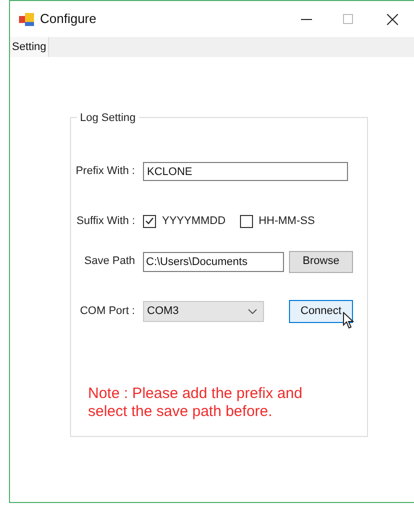 The image size is (414, 505). I want to click on save-path-field: C:\Users\Documents, so click(213, 262).